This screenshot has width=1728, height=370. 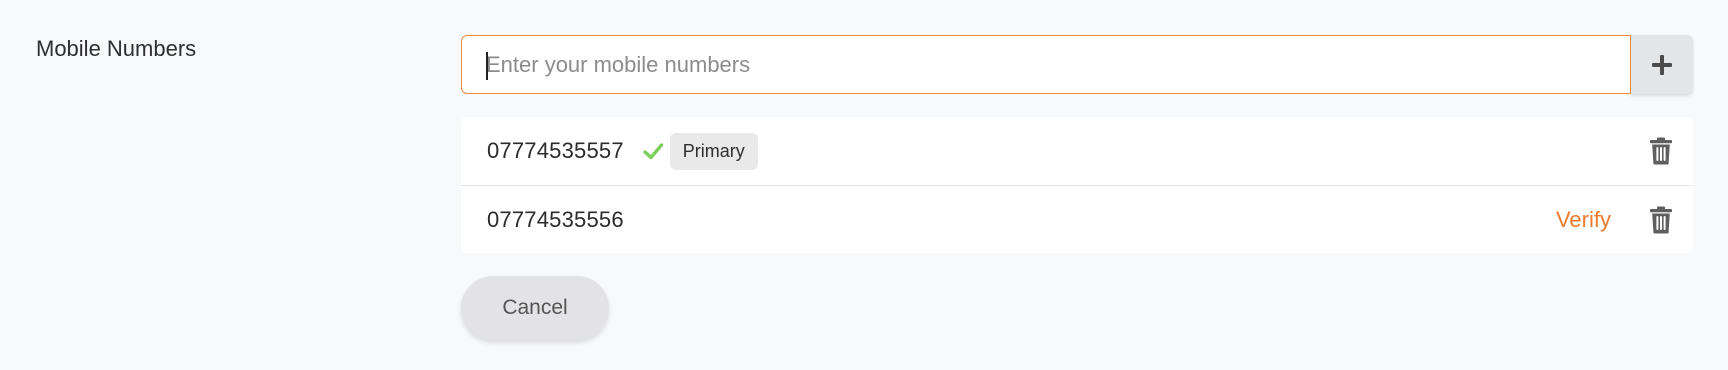 I want to click on mobile-number-input, so click(x=1046, y=64).